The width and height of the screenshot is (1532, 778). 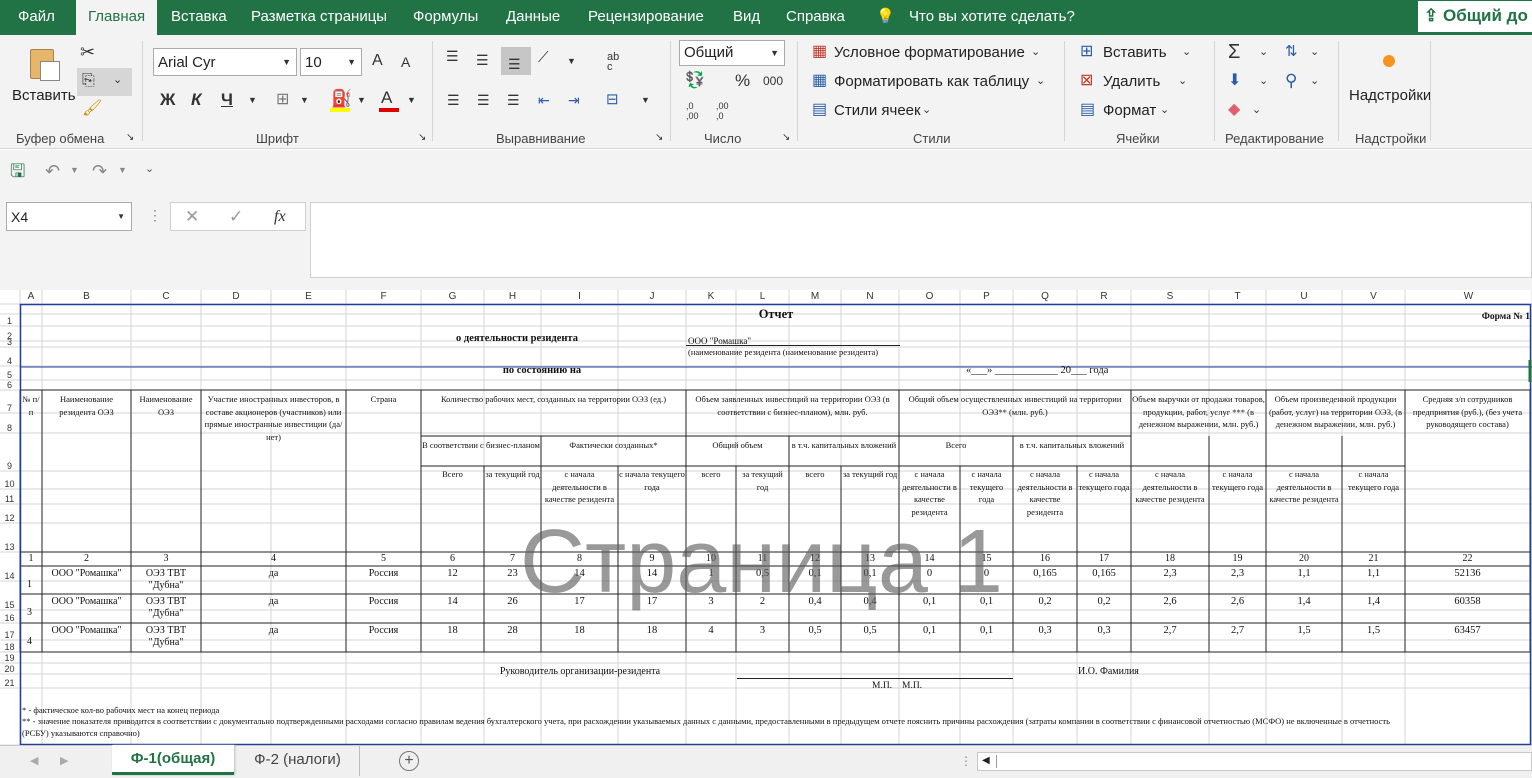 I want to click on save-icon: 🖫, so click(x=17, y=171).